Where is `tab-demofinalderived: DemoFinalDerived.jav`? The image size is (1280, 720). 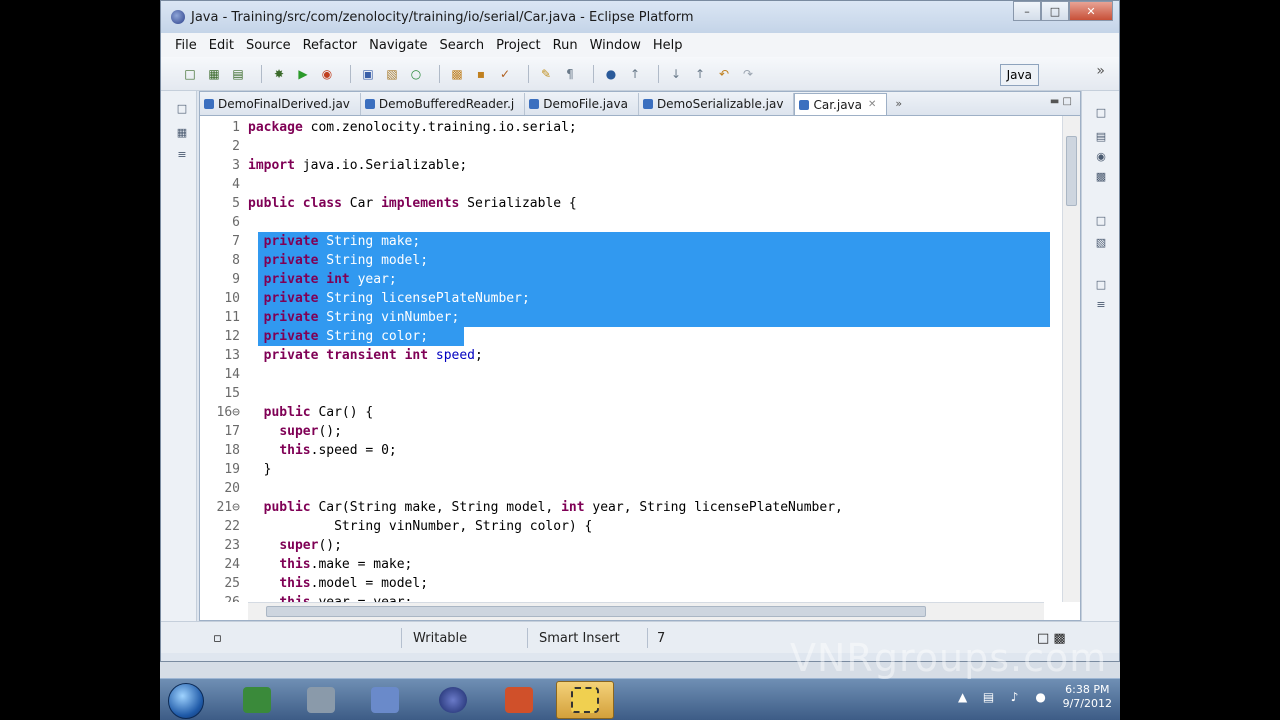 tab-demofinalderived: DemoFinalDerived.jav is located at coordinates (280, 104).